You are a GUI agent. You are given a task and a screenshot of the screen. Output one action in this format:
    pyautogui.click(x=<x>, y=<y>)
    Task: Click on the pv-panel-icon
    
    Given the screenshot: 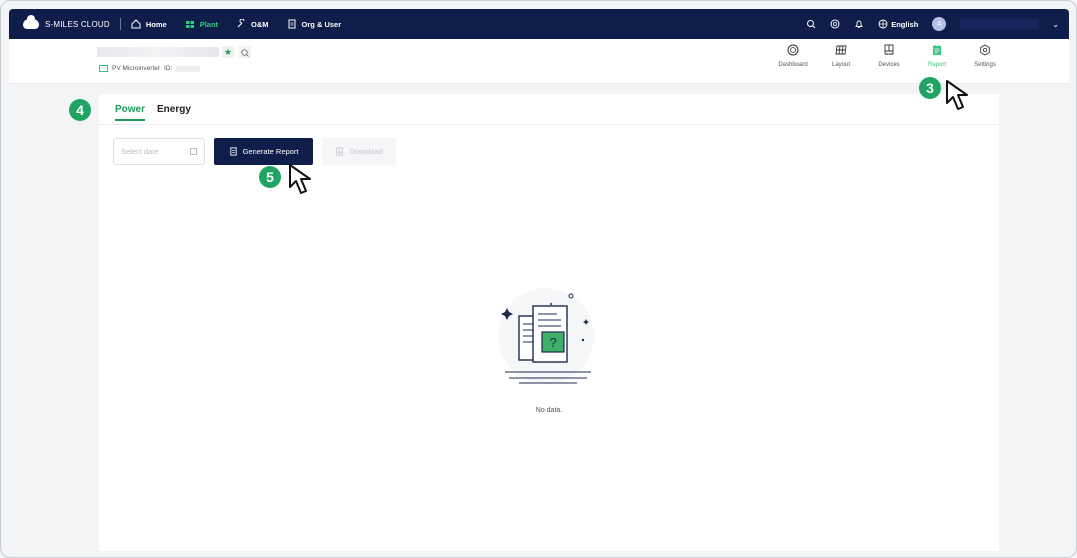 What is the action you would take?
    pyautogui.click(x=103, y=68)
    